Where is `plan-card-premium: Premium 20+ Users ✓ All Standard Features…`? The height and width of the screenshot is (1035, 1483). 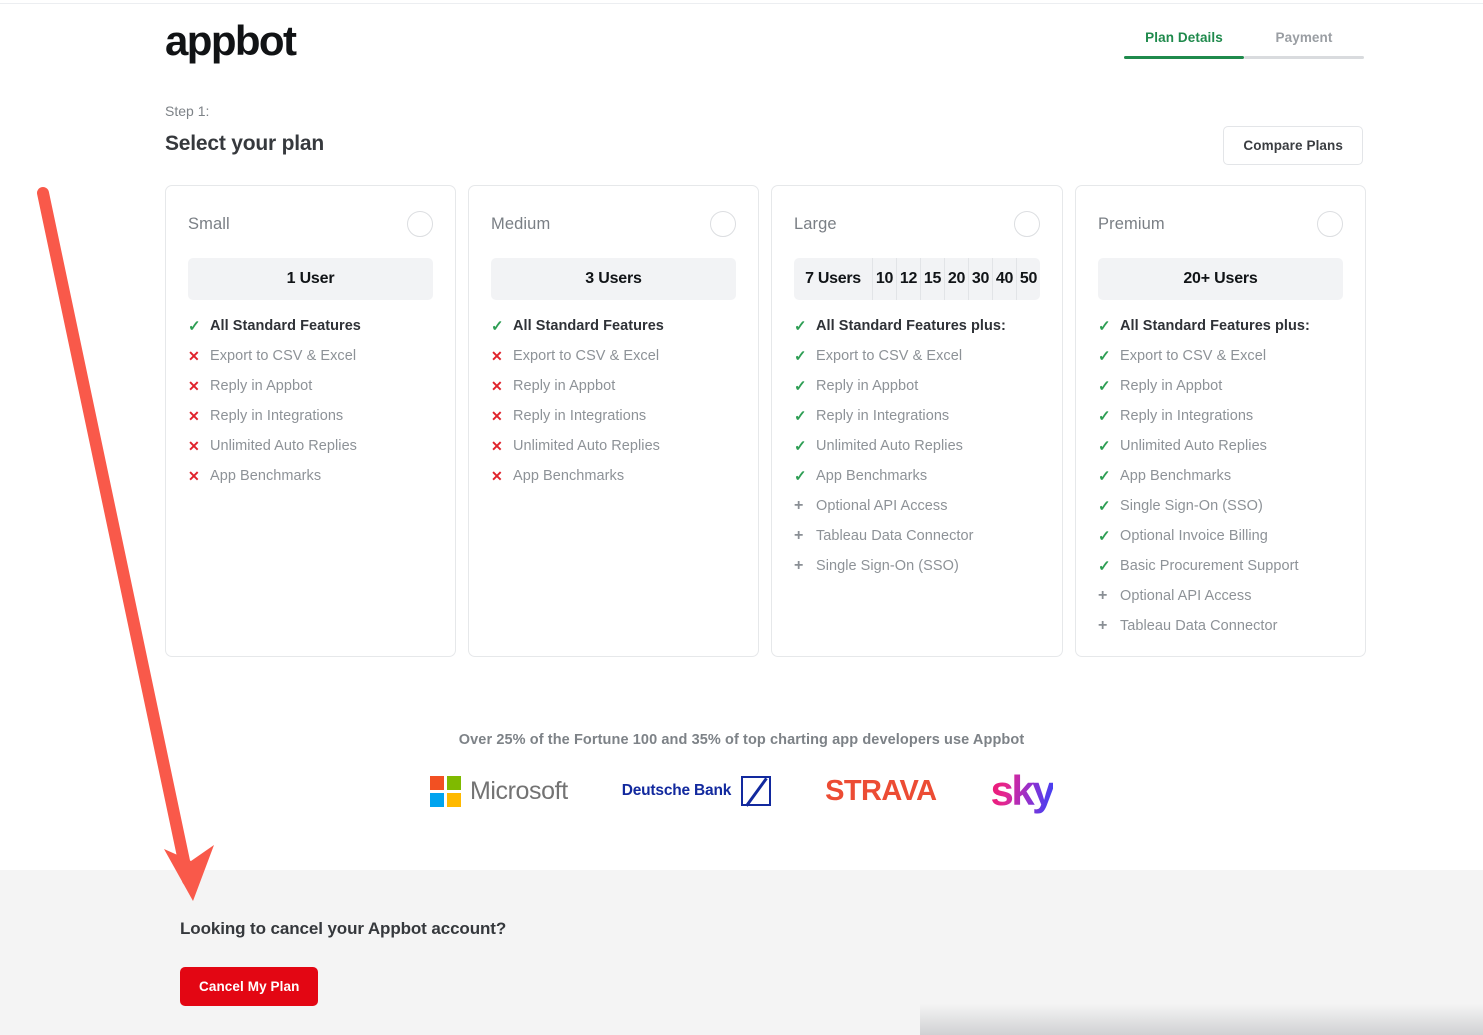
plan-card-premium: Premium 20+ Users ✓ All Standard Features… is located at coordinates (1220, 421).